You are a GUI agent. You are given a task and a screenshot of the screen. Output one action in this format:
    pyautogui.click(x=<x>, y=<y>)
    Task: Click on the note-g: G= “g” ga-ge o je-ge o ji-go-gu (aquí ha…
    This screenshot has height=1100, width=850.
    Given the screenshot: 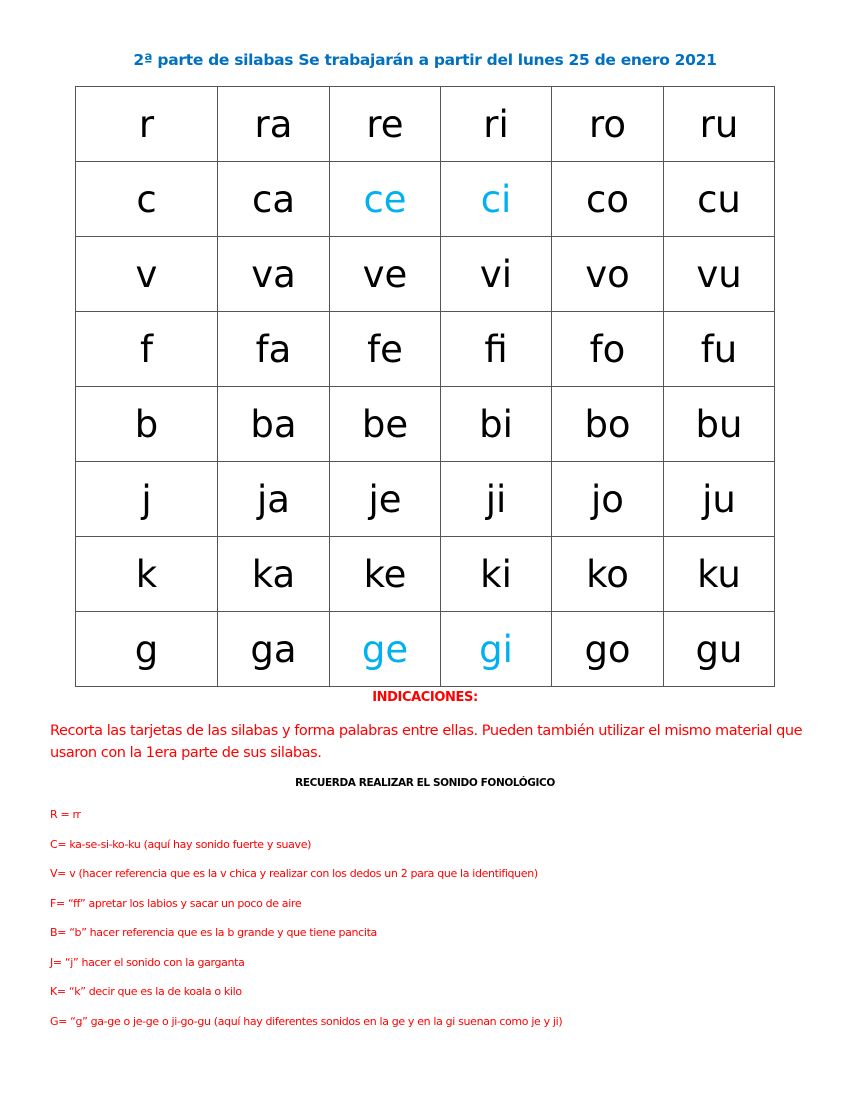 What is the action you would take?
    pyautogui.click(x=306, y=1021)
    